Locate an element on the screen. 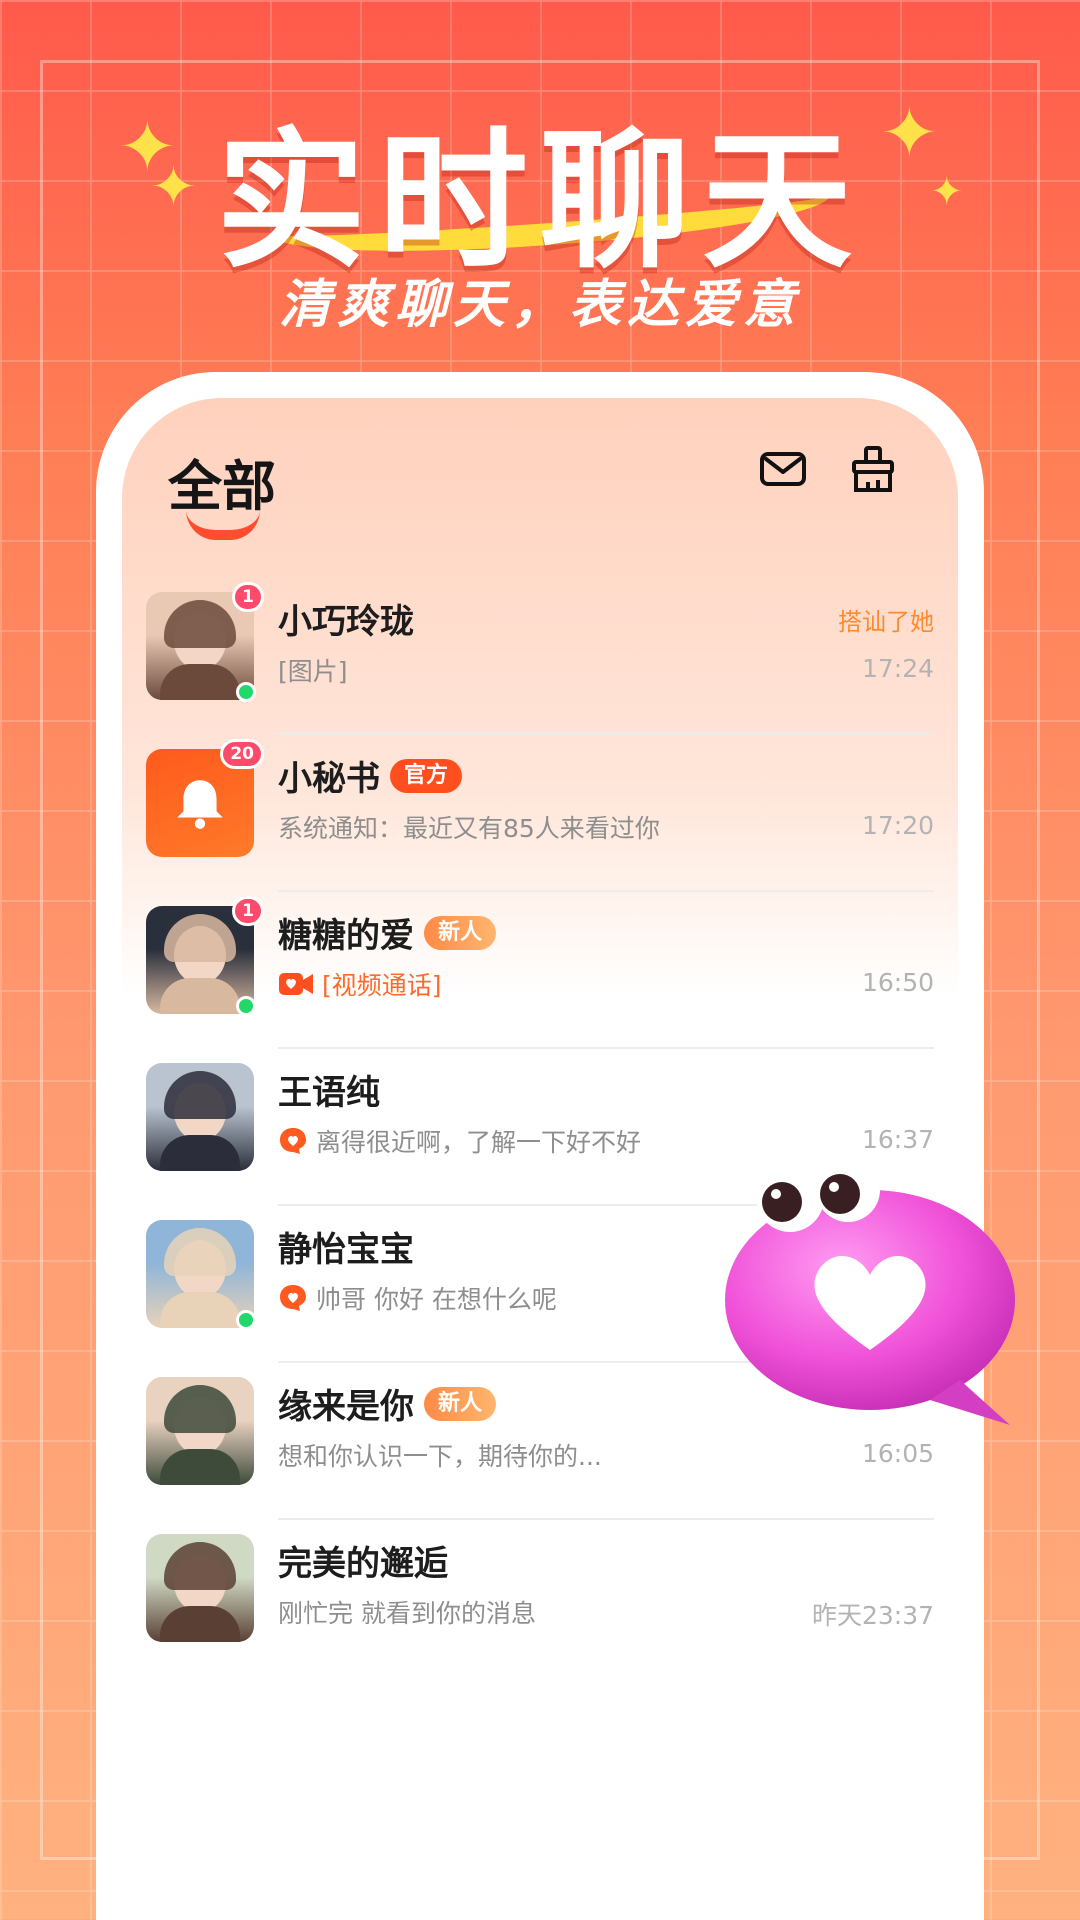 The height and width of the screenshot is (1920, 1080). contact-name: 静怡宝宝 is located at coordinates (346, 1250).